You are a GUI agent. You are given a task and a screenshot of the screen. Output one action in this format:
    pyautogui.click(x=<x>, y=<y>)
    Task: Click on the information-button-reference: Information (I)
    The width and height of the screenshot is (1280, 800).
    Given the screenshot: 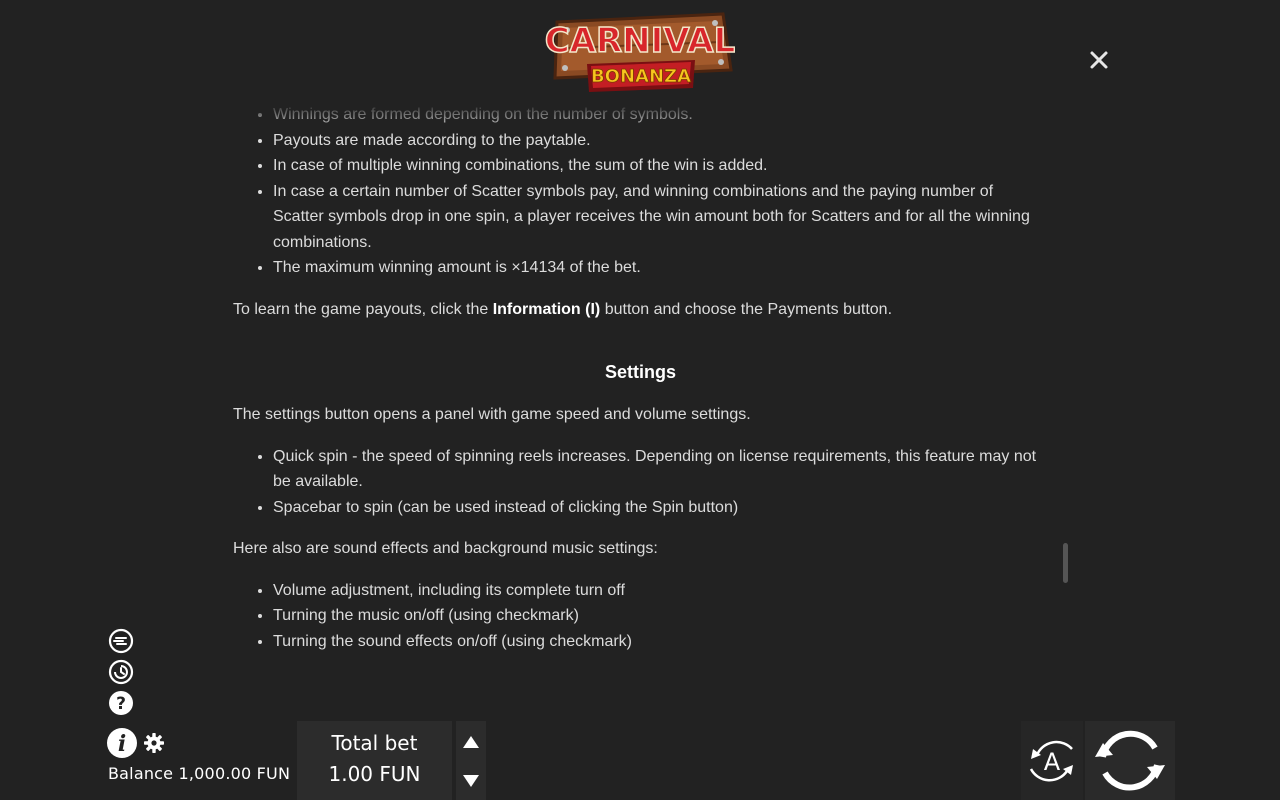 What is the action you would take?
    pyautogui.click(x=546, y=309)
    